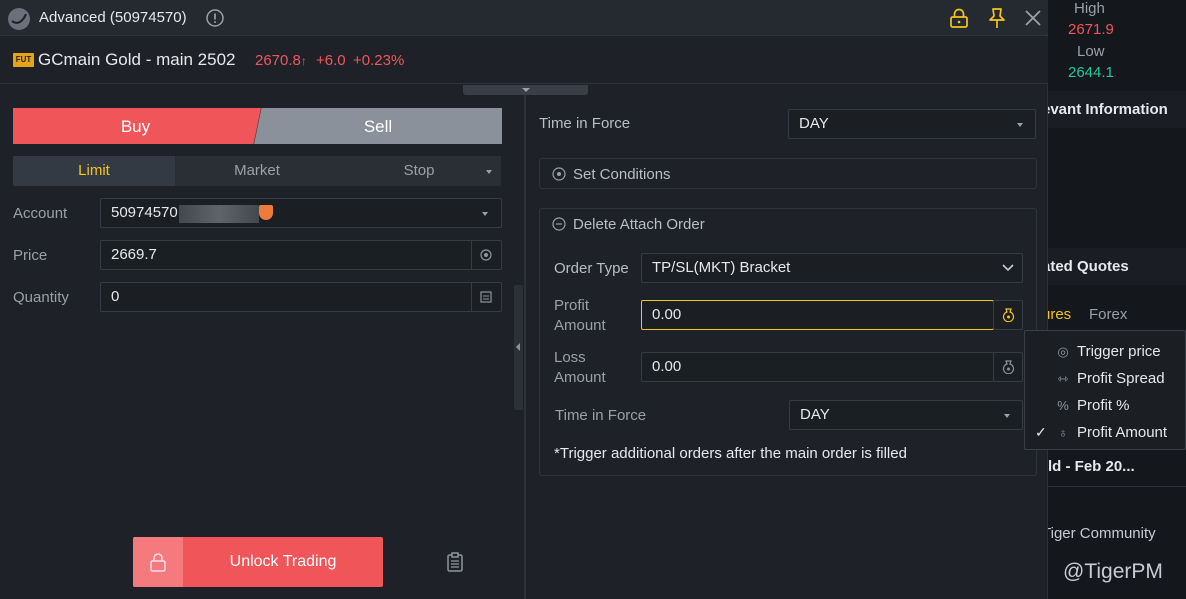  What do you see at coordinates (219, 214) in the screenshot?
I see `account-mask` at bounding box center [219, 214].